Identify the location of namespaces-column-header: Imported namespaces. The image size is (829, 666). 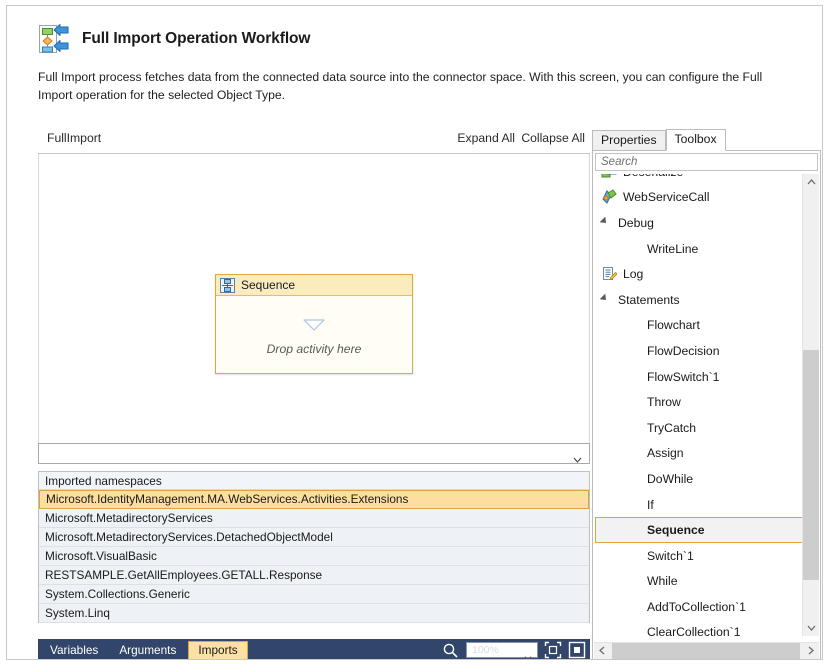
(314, 481).